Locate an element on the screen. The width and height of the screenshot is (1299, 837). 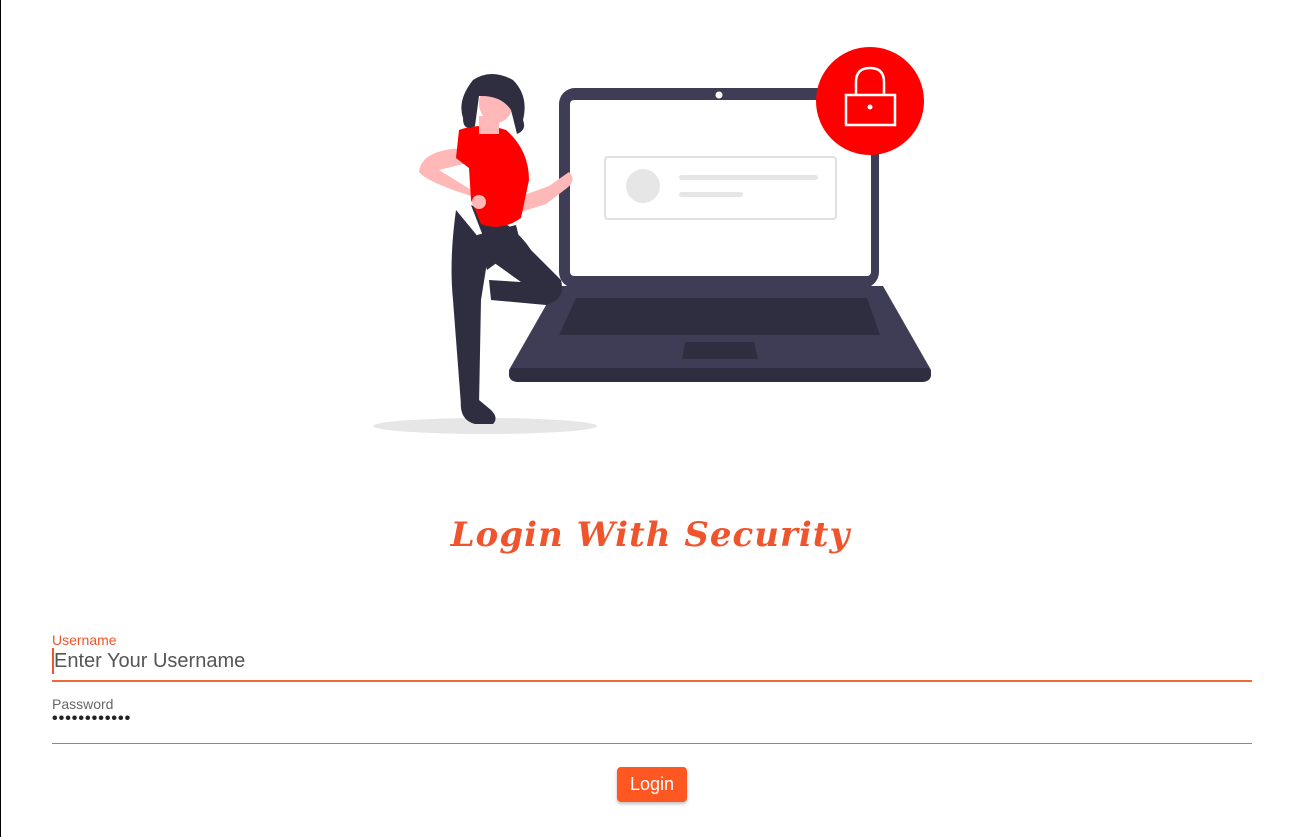
username-field: Username is located at coordinates (653, 656).